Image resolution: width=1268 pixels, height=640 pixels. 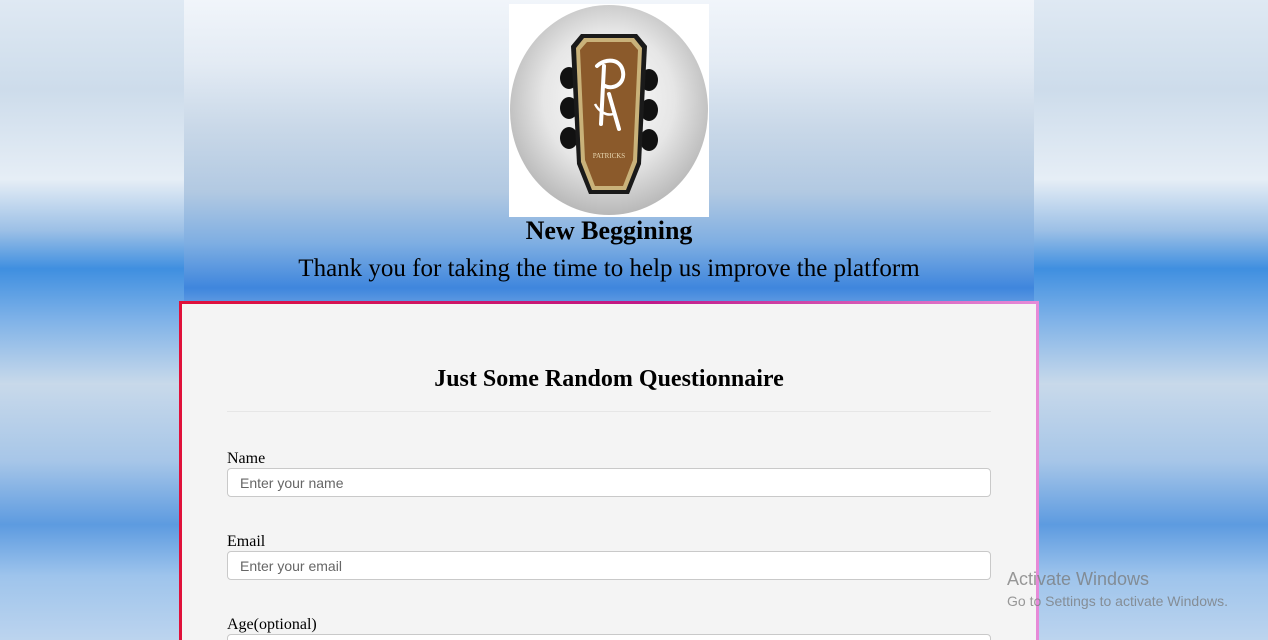 What do you see at coordinates (1078, 579) in the screenshot?
I see `watermark-title: Activate Windows` at bounding box center [1078, 579].